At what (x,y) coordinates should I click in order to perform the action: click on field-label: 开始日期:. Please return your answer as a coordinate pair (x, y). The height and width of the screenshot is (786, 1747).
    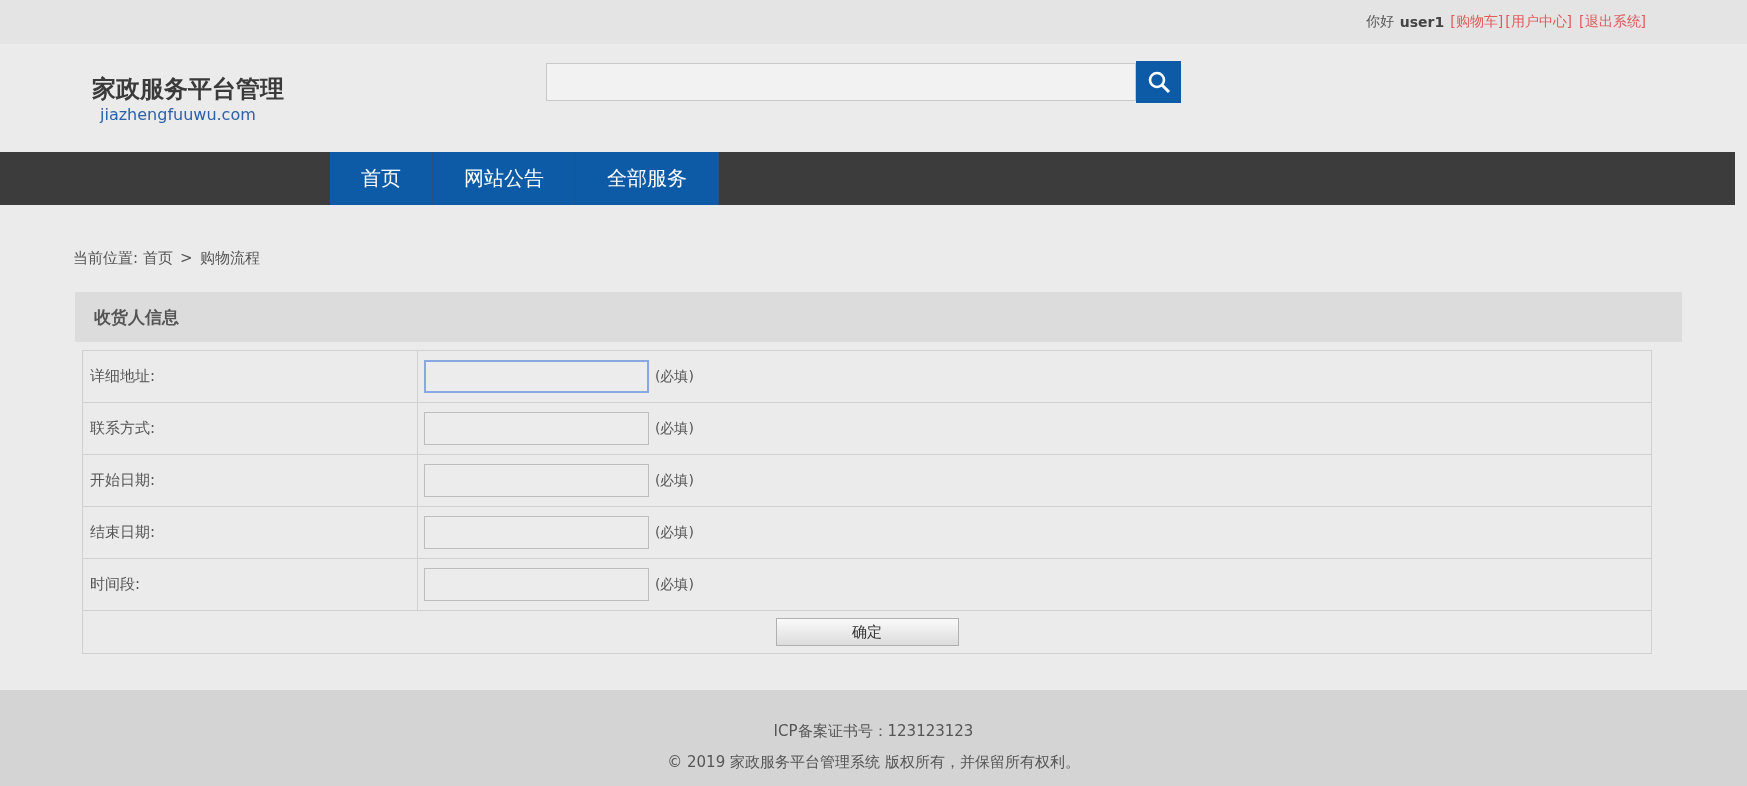
    Looking at the image, I should click on (250, 480).